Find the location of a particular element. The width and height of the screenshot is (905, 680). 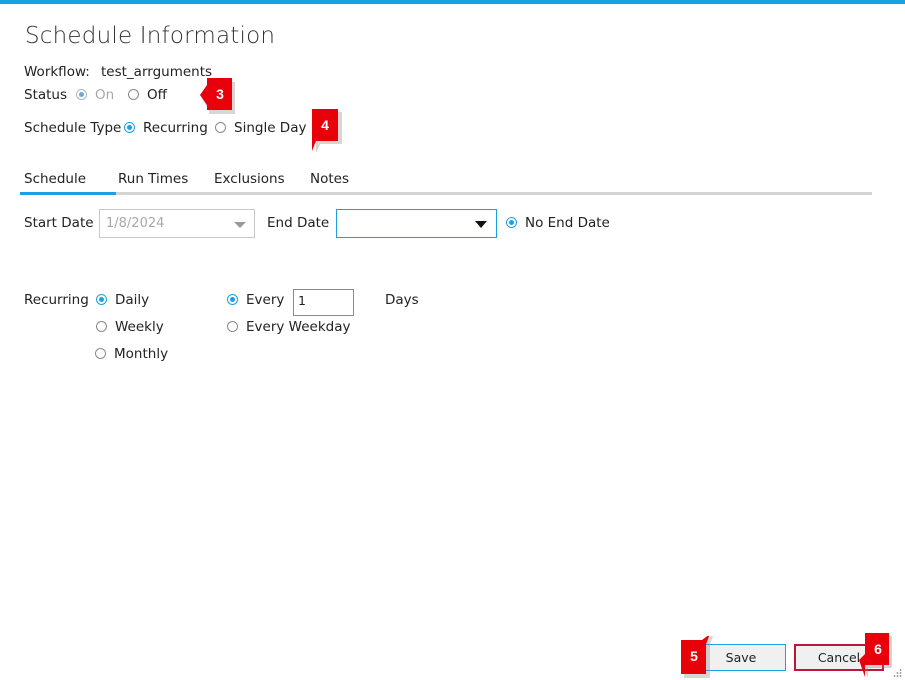

window-accent-bar is located at coordinates (452, 2).